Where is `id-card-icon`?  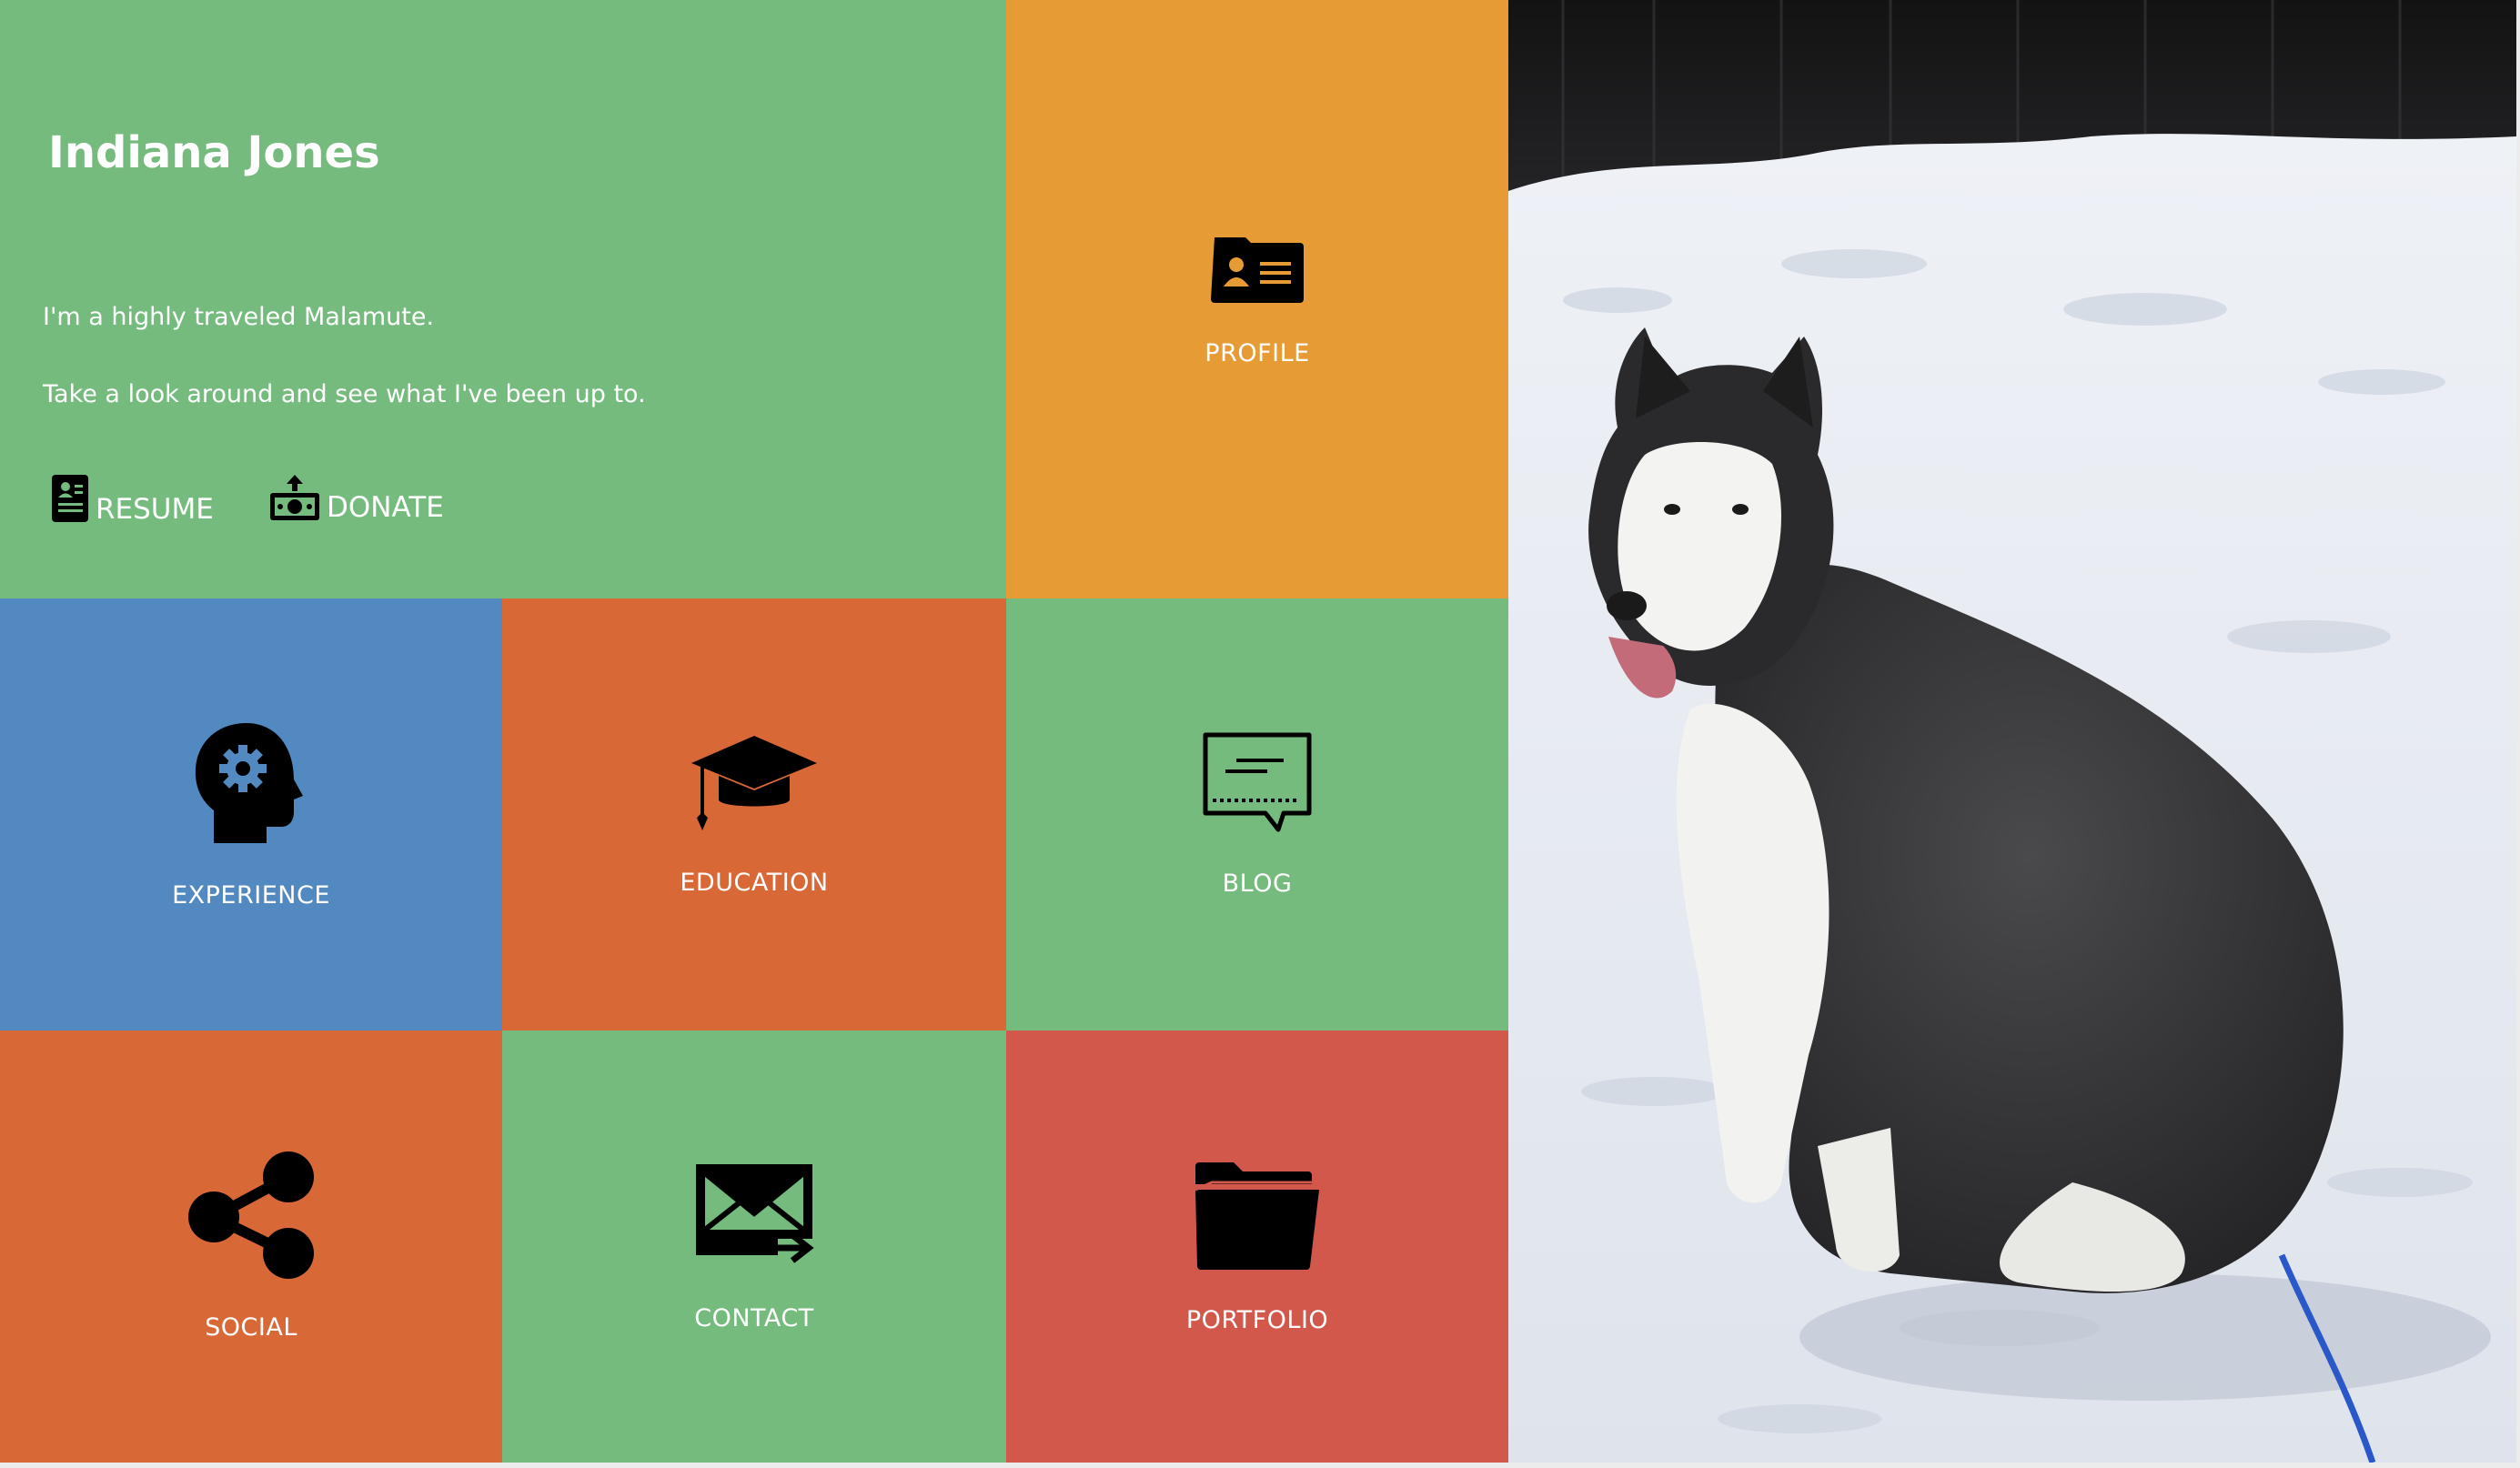
id-card-icon is located at coordinates (1258, 269).